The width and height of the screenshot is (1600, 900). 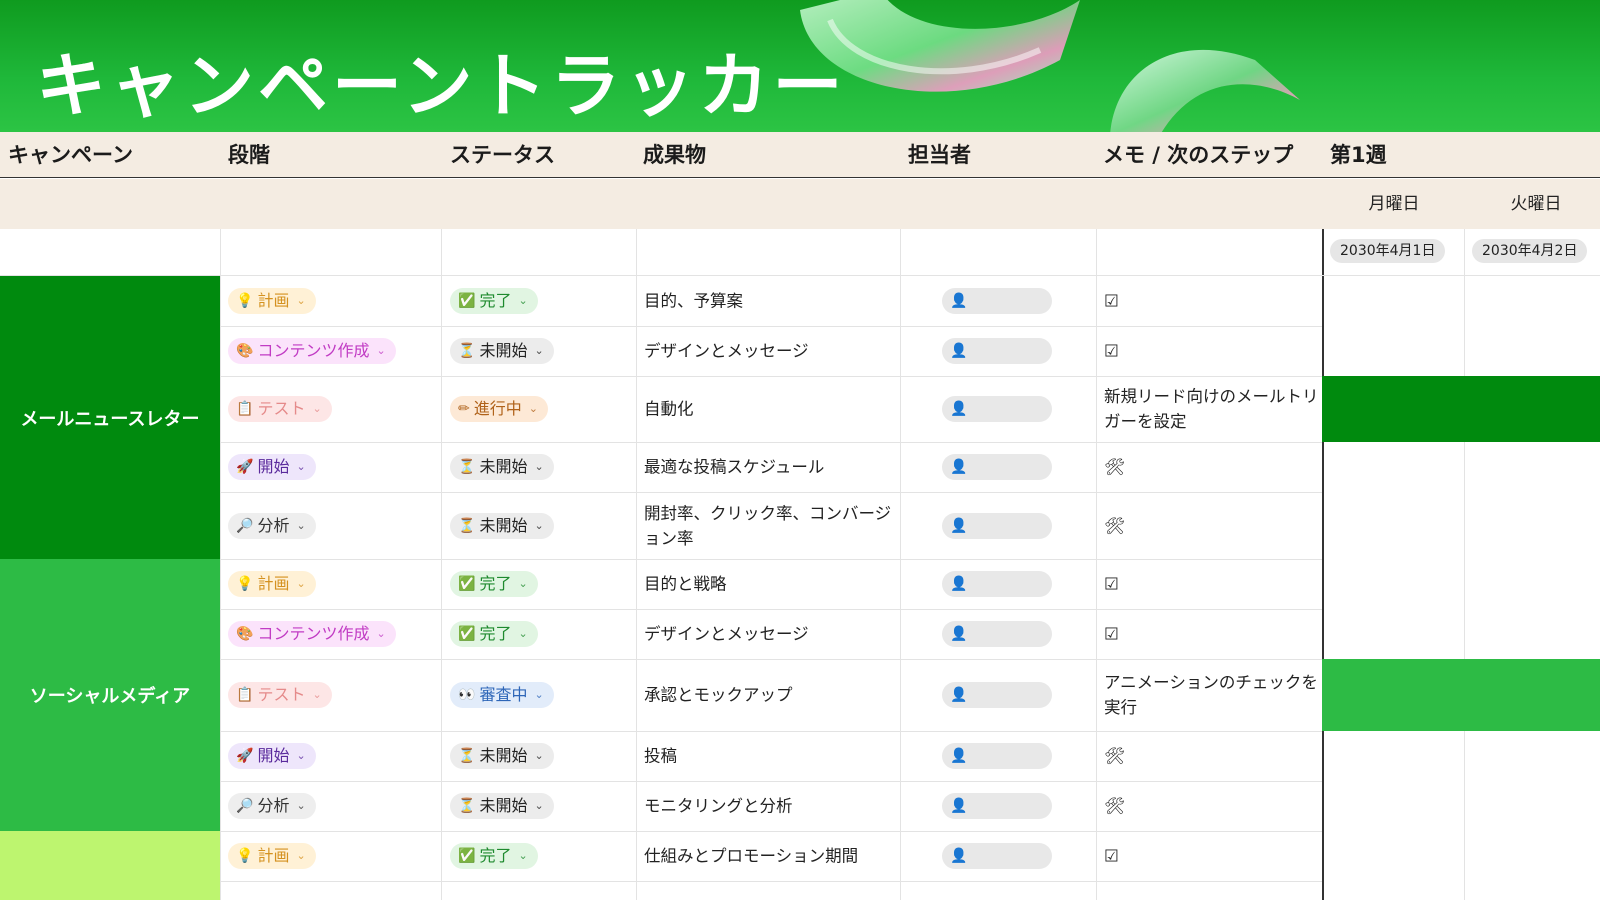 What do you see at coordinates (800, 155) in the screenshot?
I see `table-header: キャンペーン 段階 ステータス 成果物 担当者 メモ / 次のステップ 第1週` at bounding box center [800, 155].